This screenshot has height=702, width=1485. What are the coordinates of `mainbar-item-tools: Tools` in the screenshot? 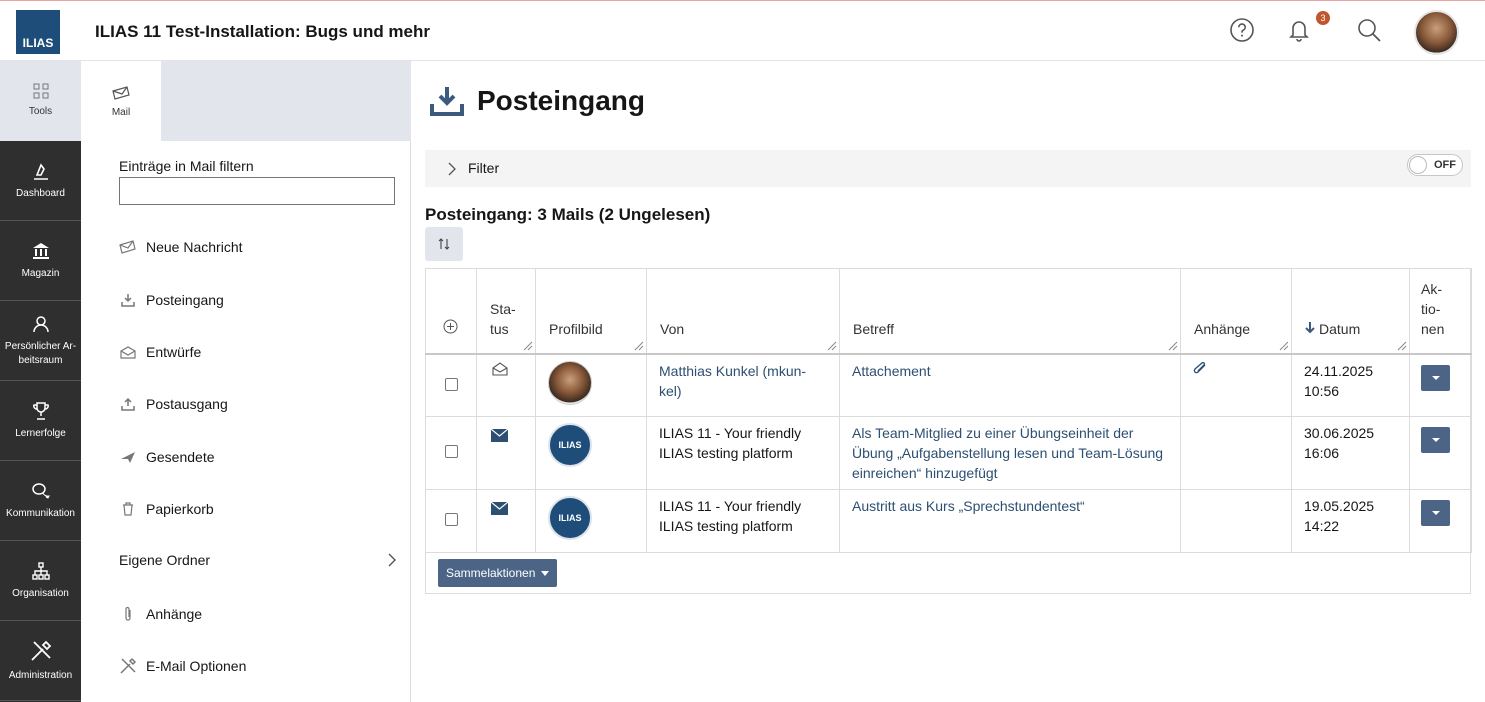 It's located at (40, 101).